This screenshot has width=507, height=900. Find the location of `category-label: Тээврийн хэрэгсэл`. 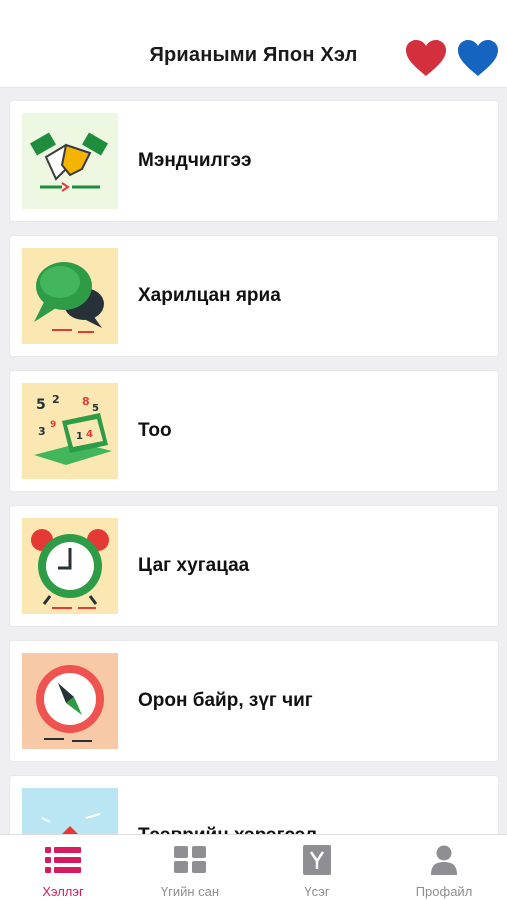

category-label: Тээврийн хэрэгсэл is located at coordinates (227, 805).